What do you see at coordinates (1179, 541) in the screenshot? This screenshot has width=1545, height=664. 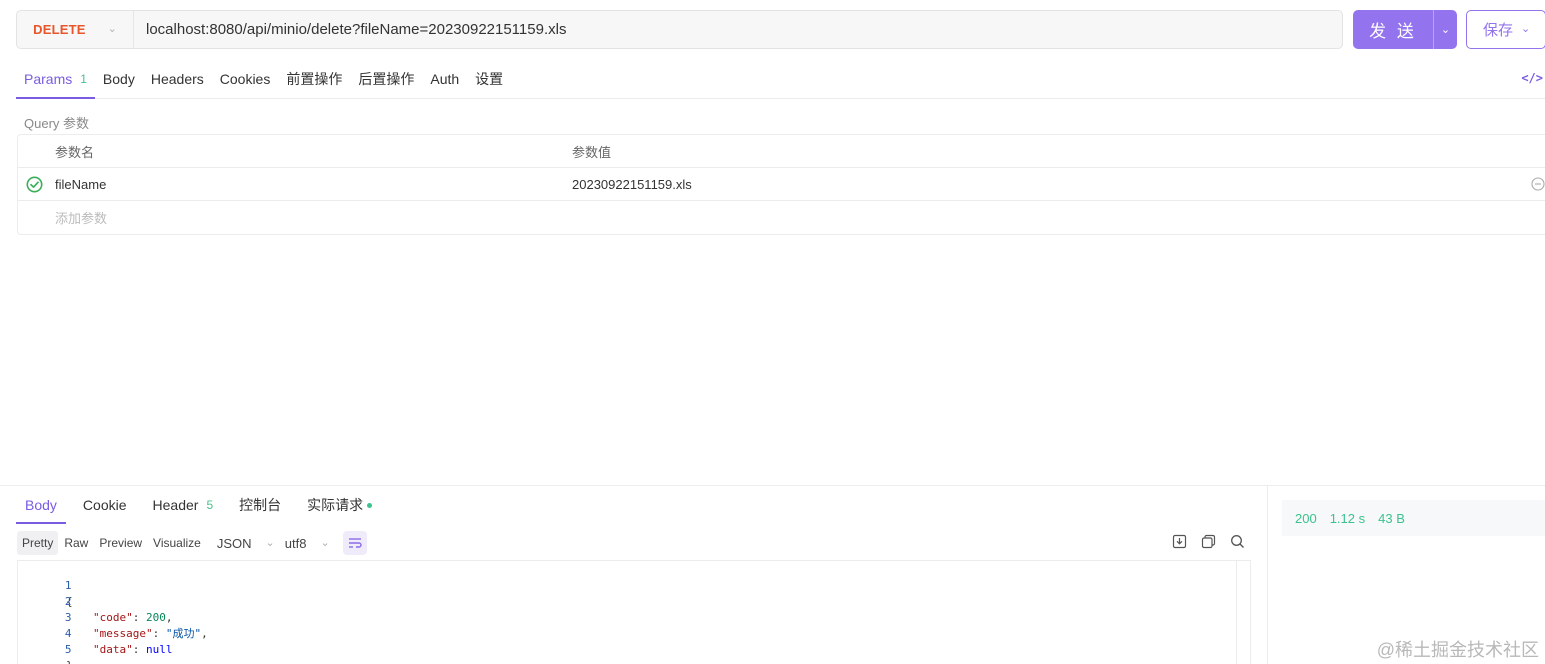 I see `download-icon` at bounding box center [1179, 541].